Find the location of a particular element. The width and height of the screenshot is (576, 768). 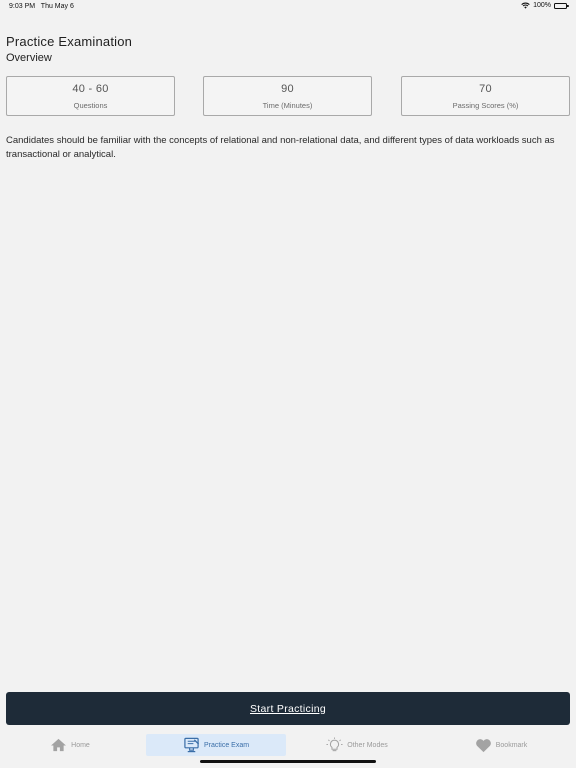

tab-label: Home is located at coordinates (80, 745).